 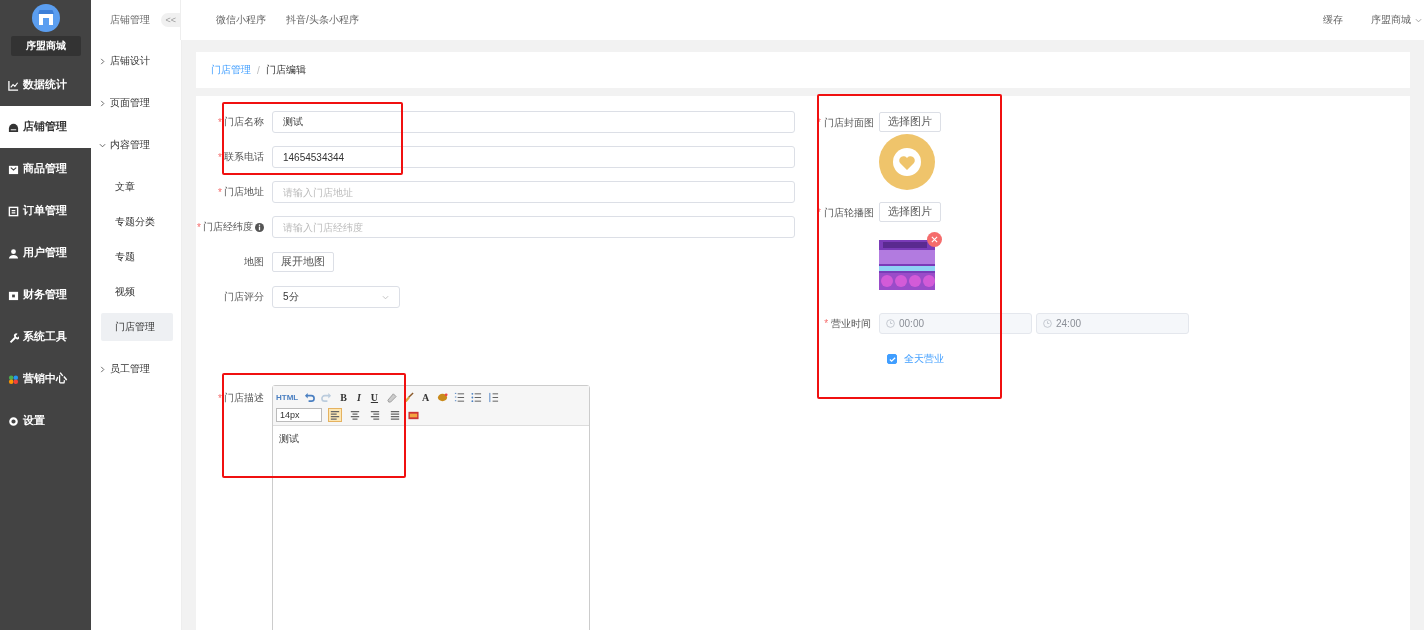 What do you see at coordinates (137, 257) in the screenshot?
I see `nav-item: 专题` at bounding box center [137, 257].